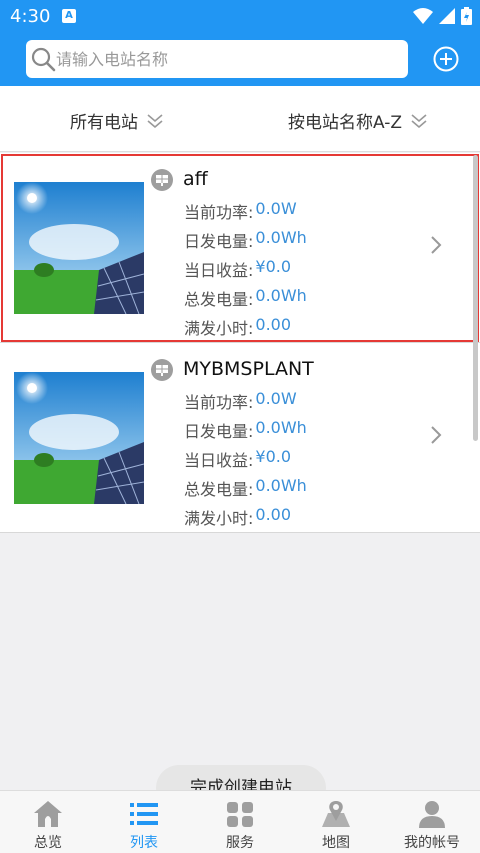 Image resolution: width=480 pixels, height=853 pixels. I want to click on battery-icon, so click(466, 16).